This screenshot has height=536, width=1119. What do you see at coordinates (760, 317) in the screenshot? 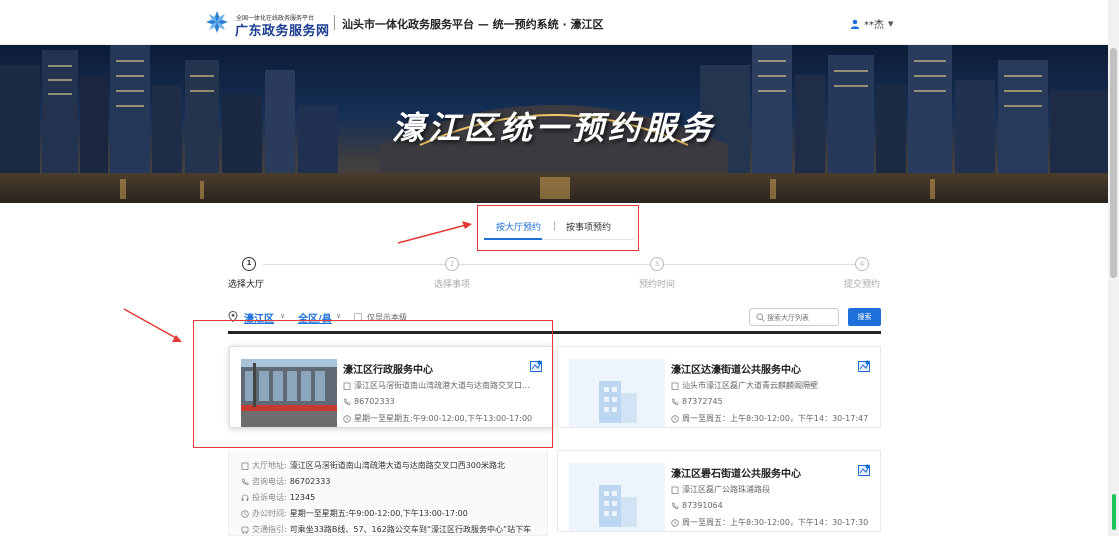
I see `search-icon` at bounding box center [760, 317].